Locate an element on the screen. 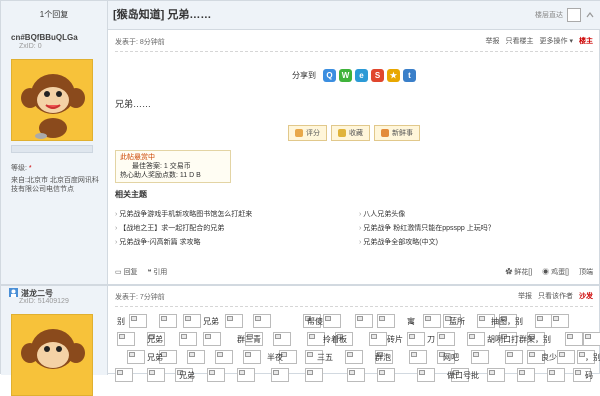 The width and height of the screenshot is (600, 396). related-link: 【战地之王】求一起打配合的兄弟 is located at coordinates (169, 228).